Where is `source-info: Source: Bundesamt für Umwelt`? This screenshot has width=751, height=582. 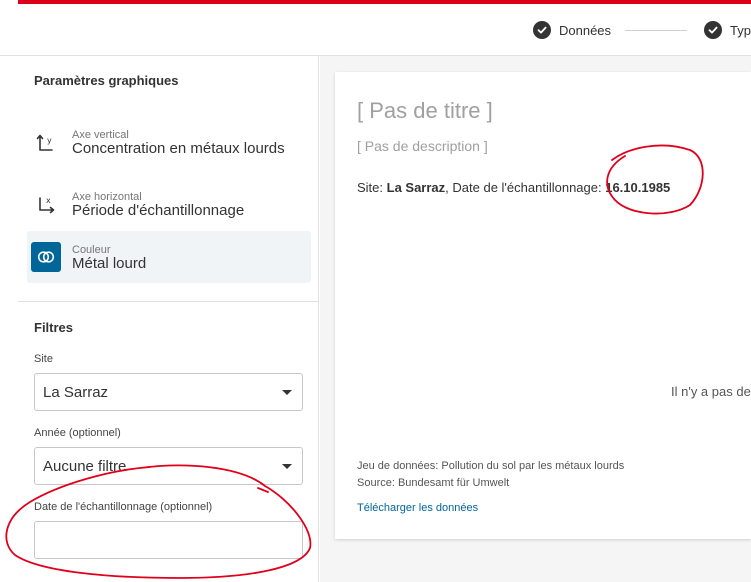
source-info: Source: Bundesamt für Umwelt is located at coordinates (433, 483).